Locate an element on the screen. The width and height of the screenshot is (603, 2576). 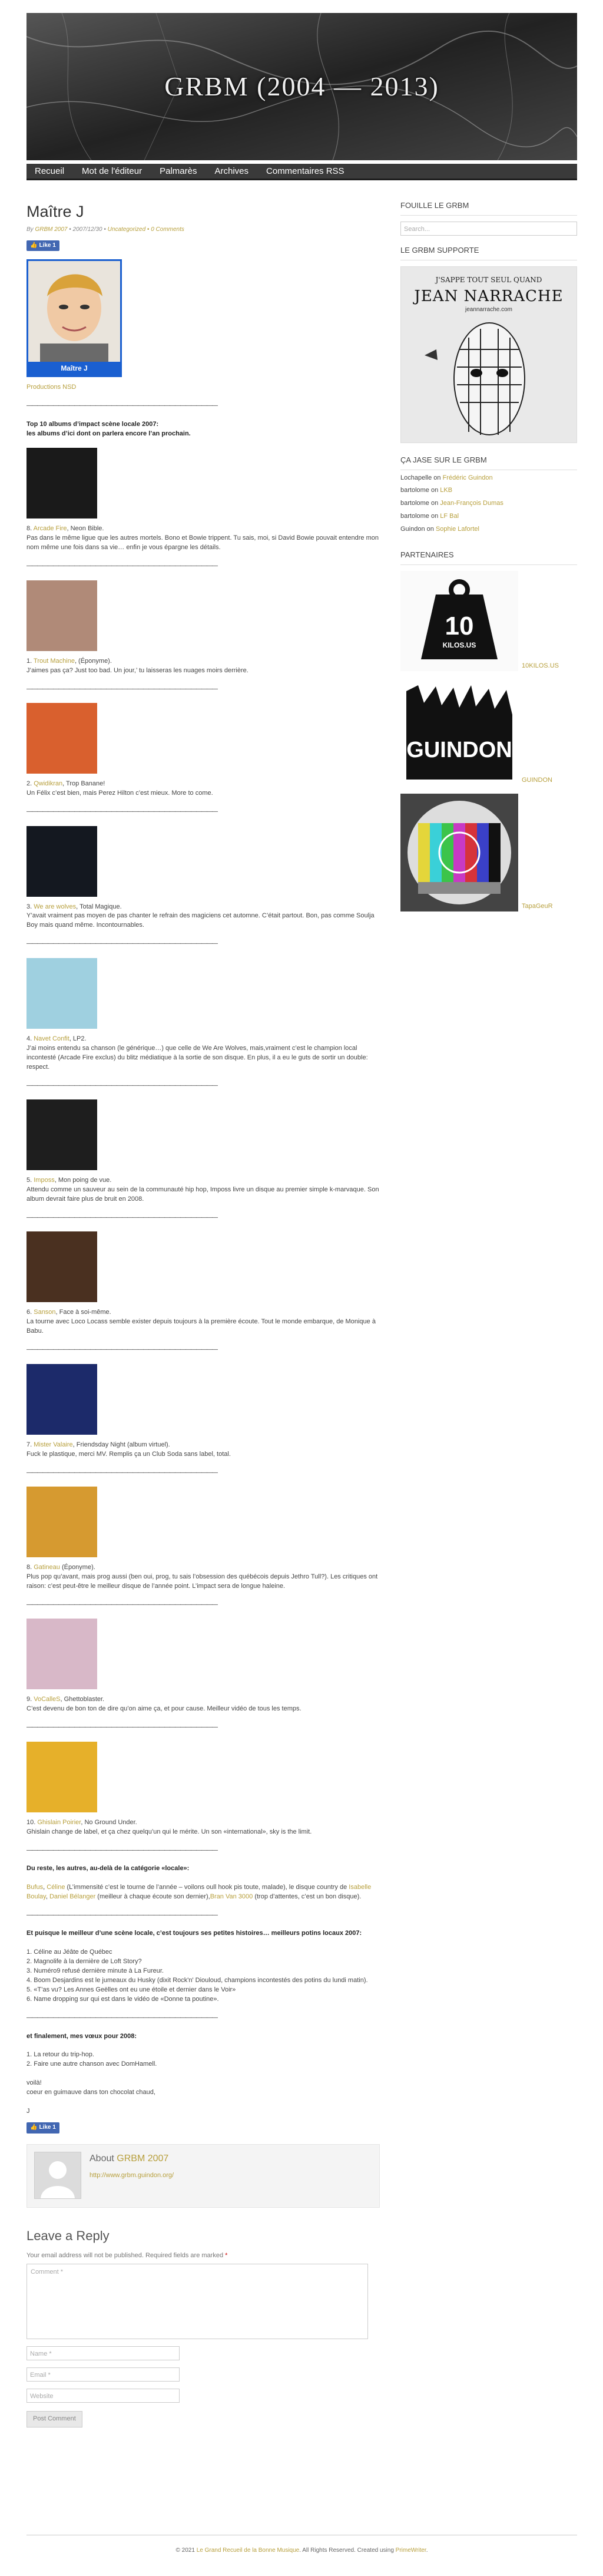
10kilos-logo: 10 KILOS.US is located at coordinates (459, 621).